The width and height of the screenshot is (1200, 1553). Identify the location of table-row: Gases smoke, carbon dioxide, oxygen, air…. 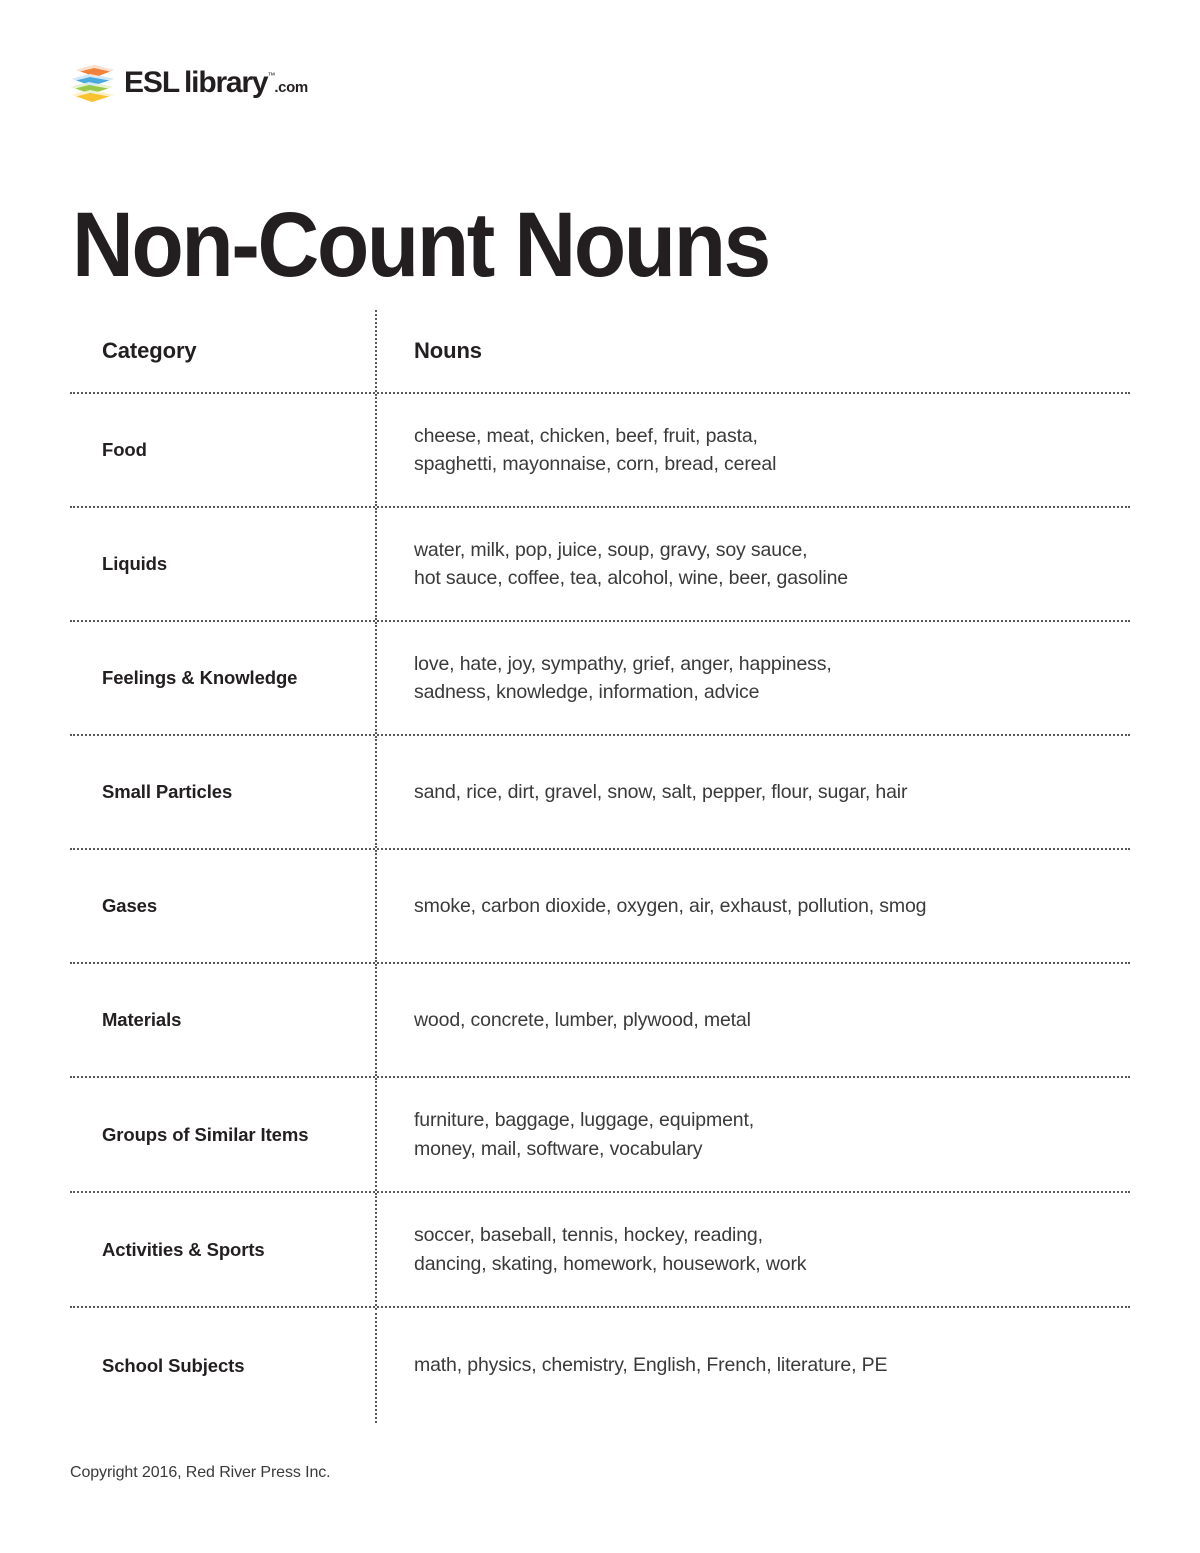
(600, 907).